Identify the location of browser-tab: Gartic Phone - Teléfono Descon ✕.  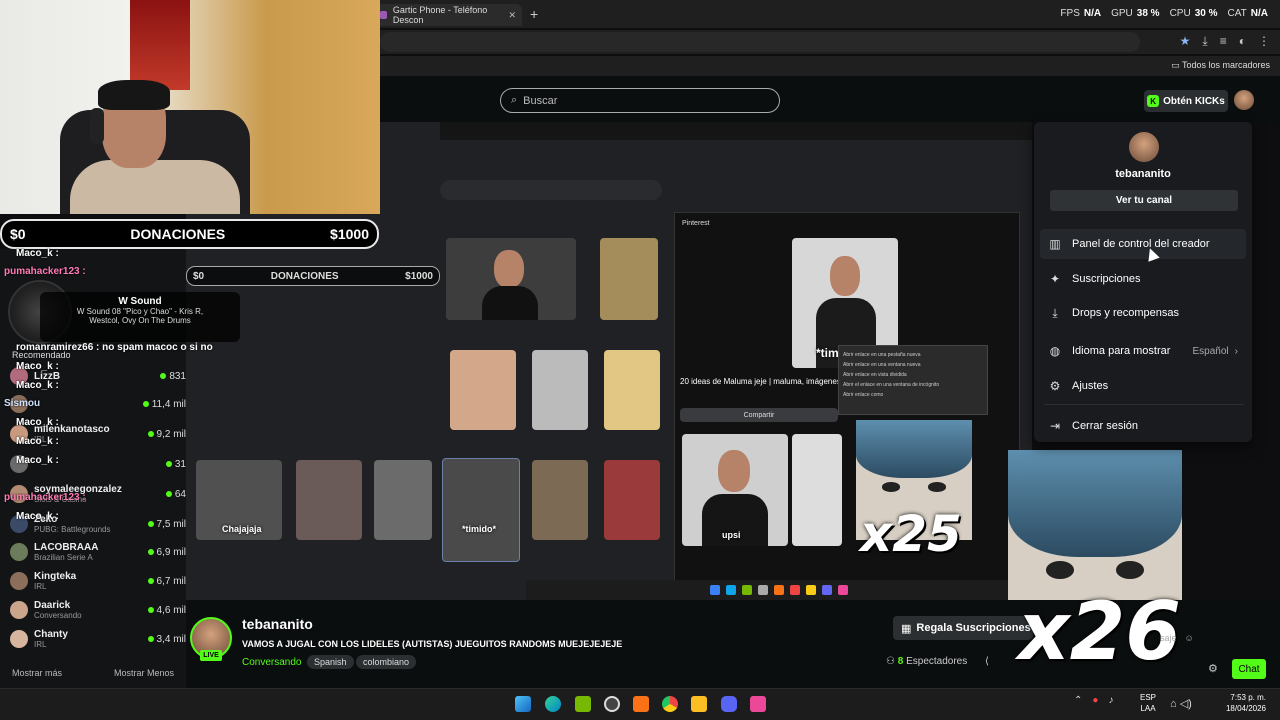
(447, 15).